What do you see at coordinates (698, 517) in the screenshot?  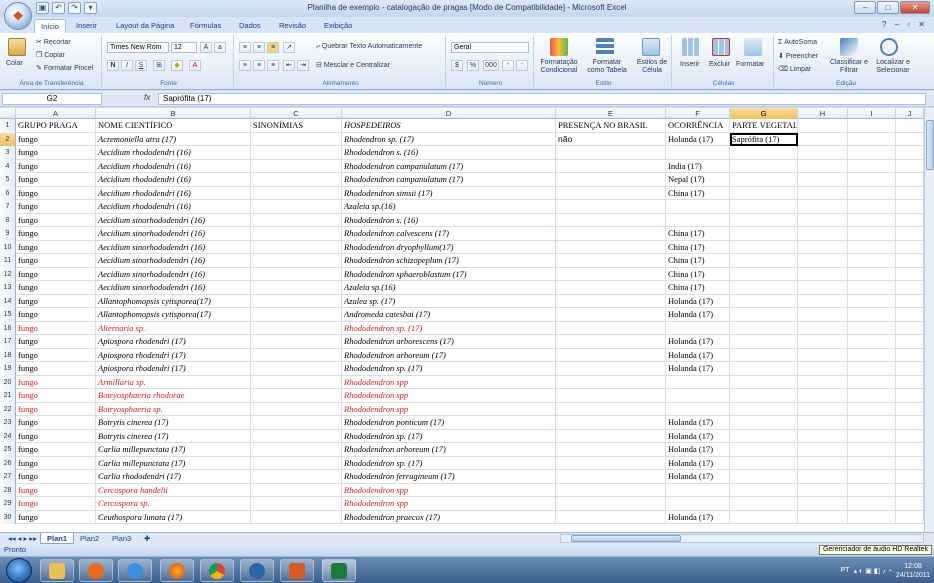 I see `cell-f30: Holanda (17)` at bounding box center [698, 517].